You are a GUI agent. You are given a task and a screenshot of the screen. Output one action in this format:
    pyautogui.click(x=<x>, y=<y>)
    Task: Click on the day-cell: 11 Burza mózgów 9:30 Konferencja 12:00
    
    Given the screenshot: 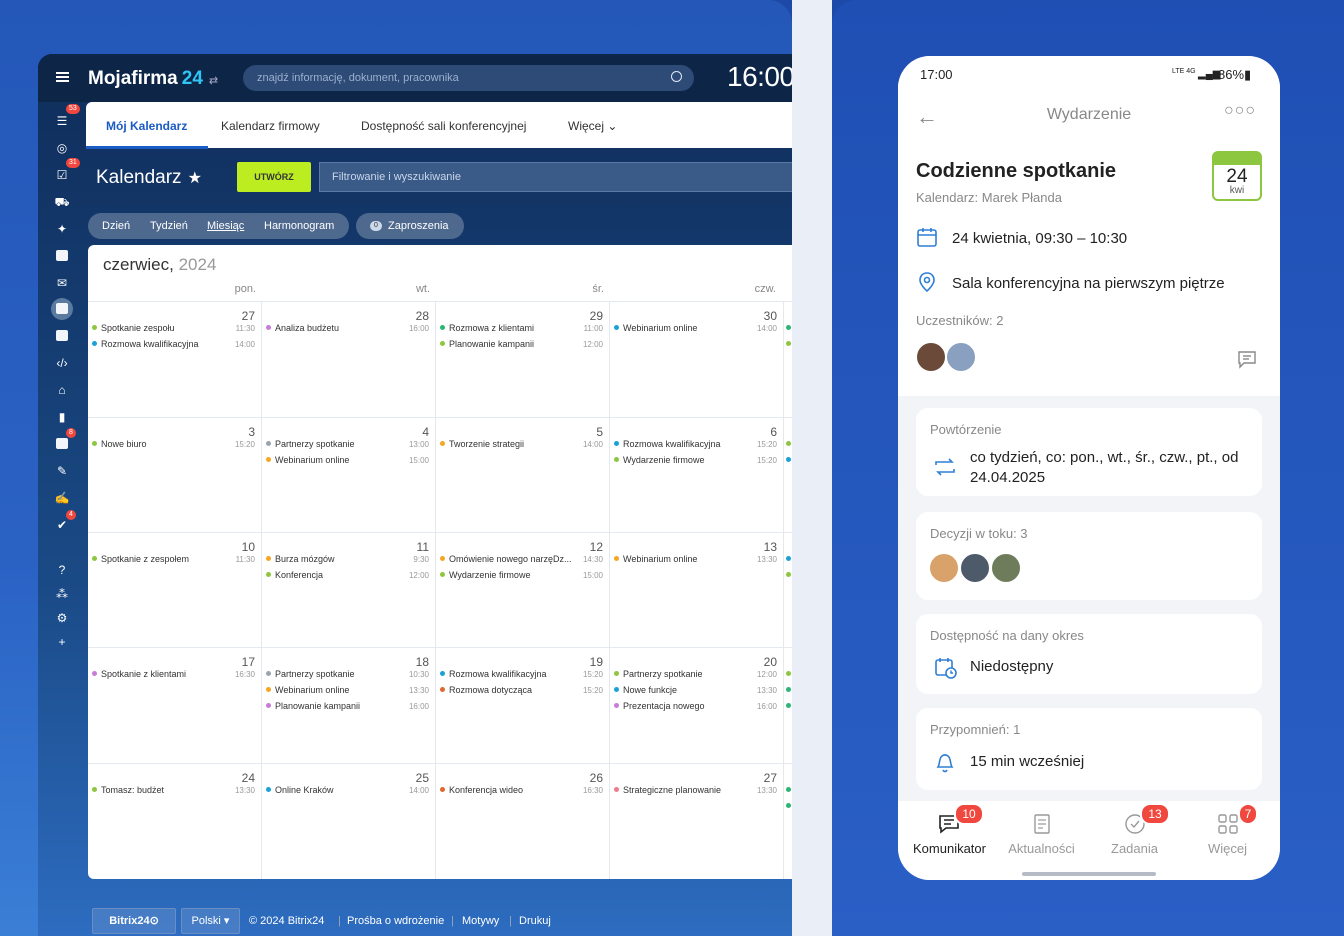 What is the action you would take?
    pyautogui.click(x=348, y=589)
    